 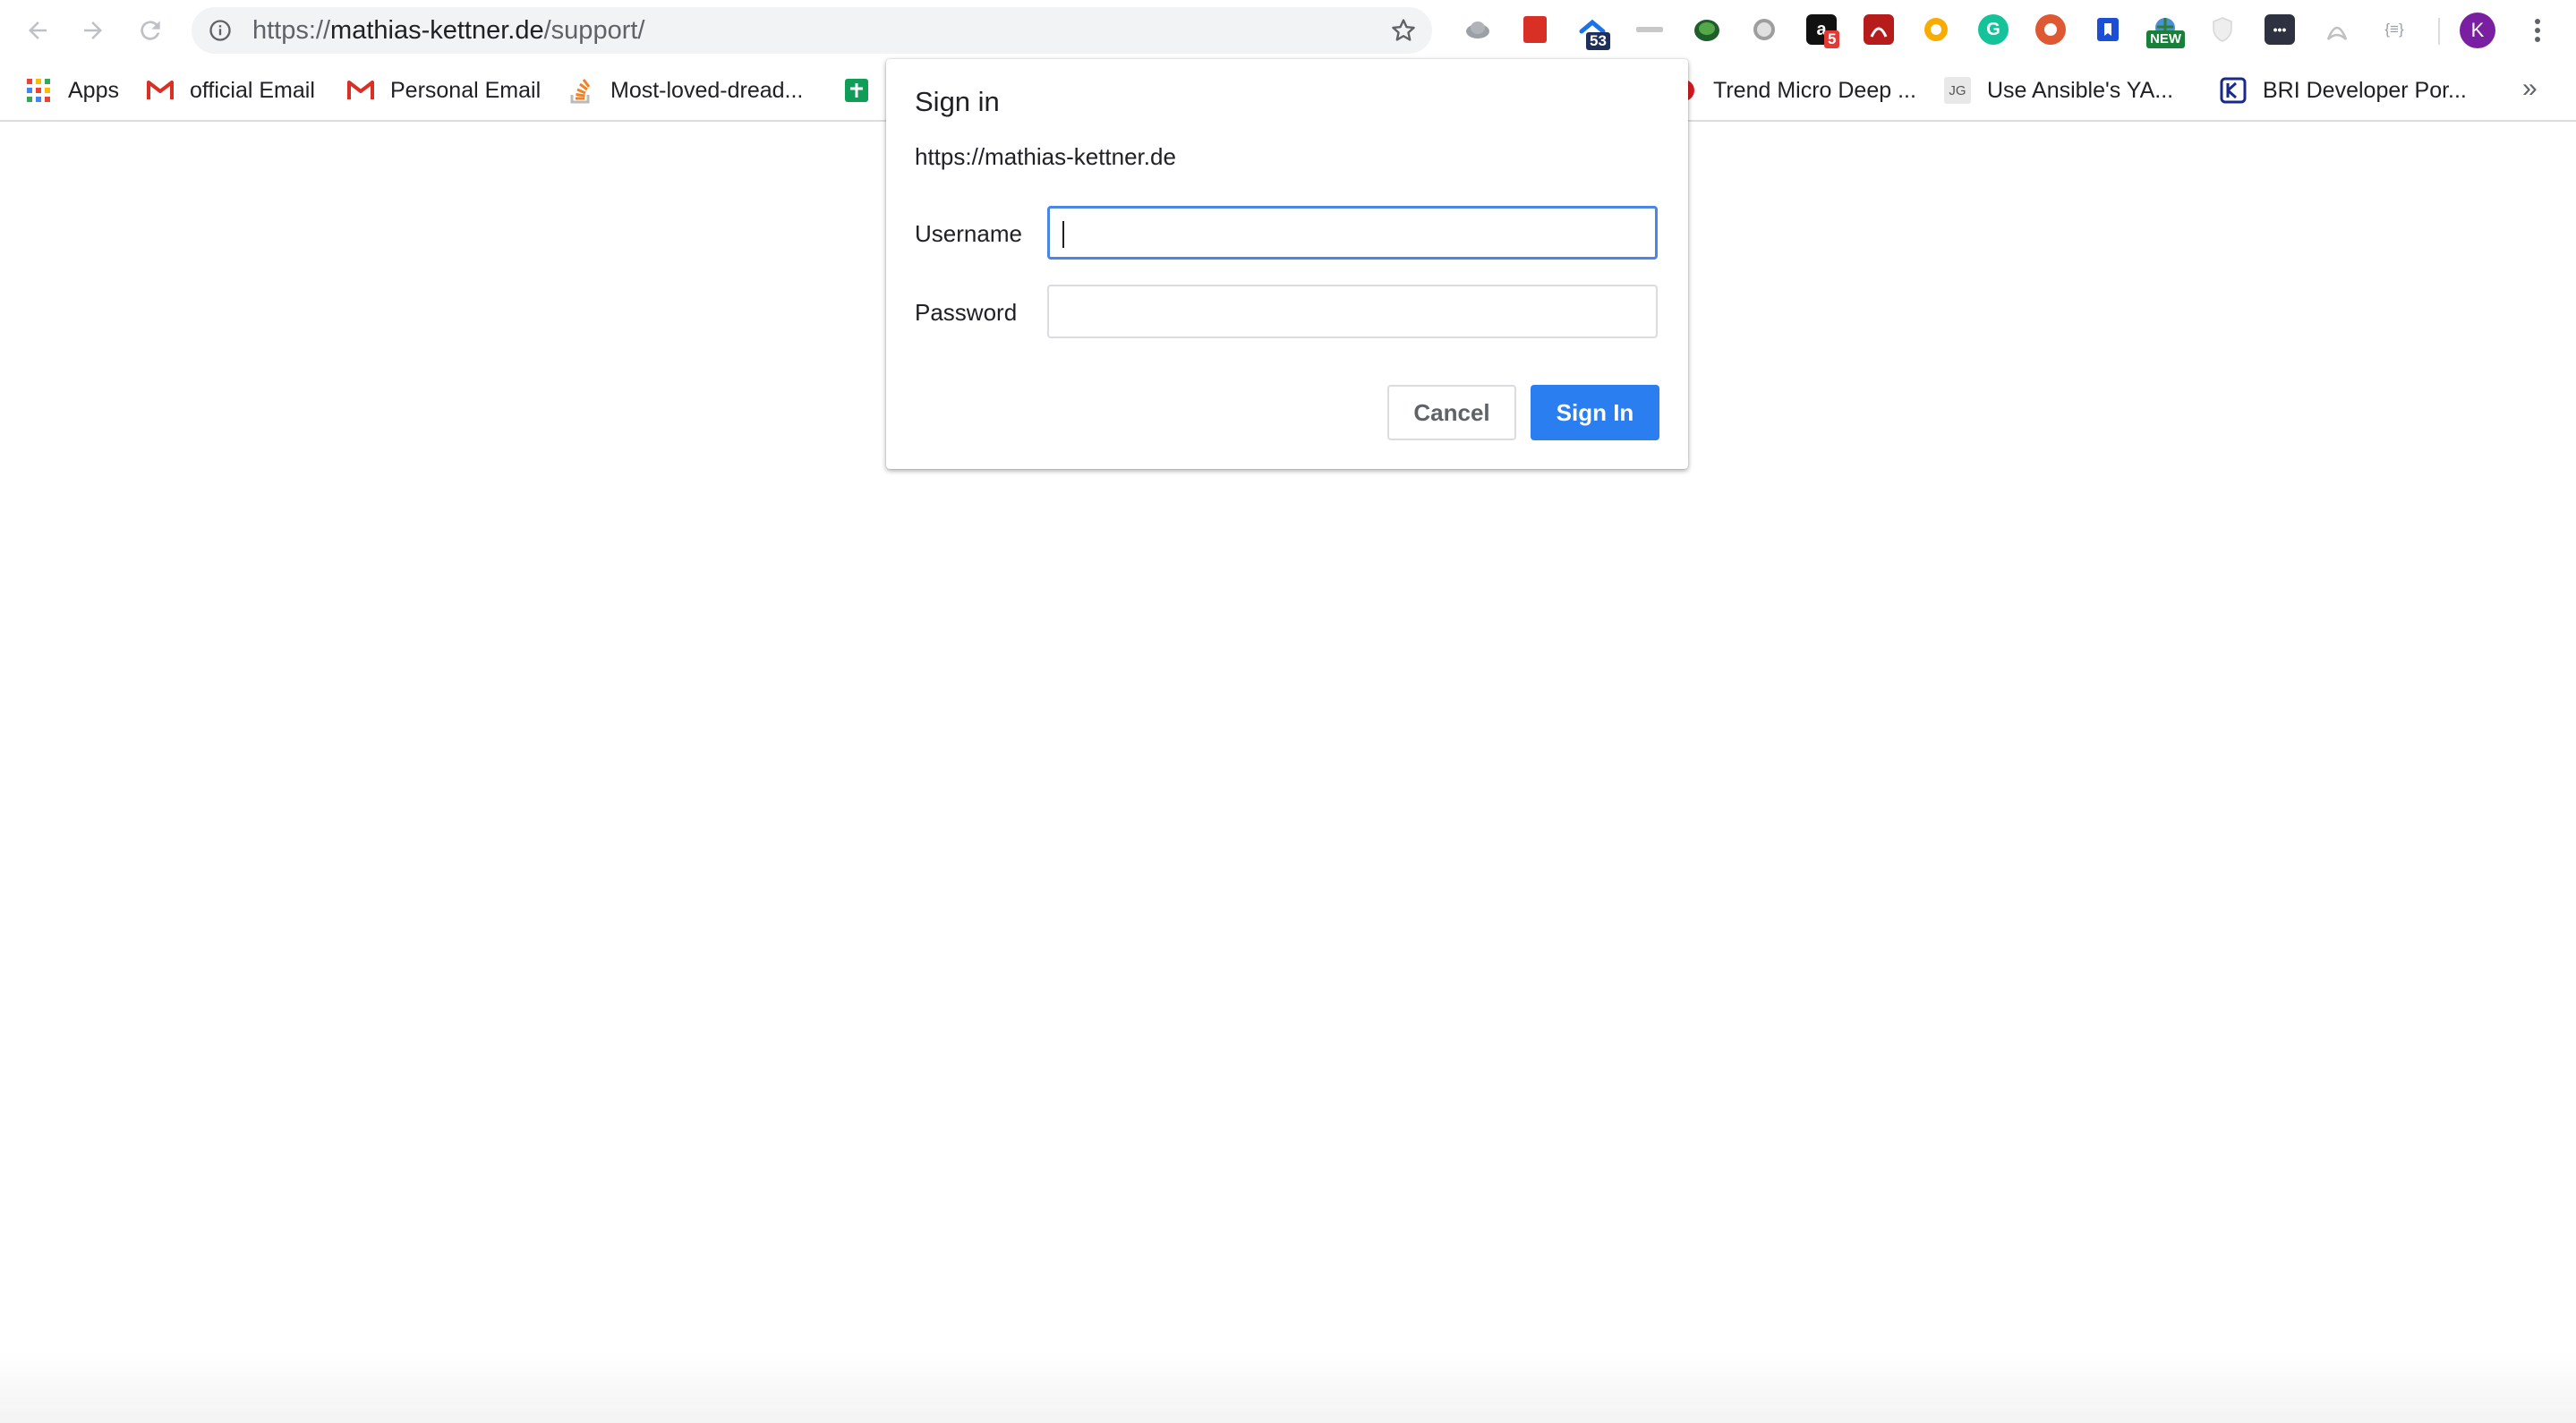 I want to click on arrow-left-icon, so click(x=38, y=30).